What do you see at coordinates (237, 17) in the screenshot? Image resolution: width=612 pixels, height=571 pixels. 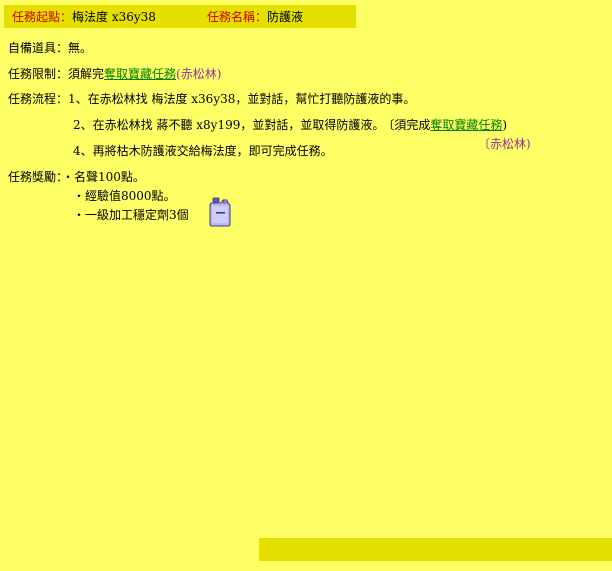 I see `quest-name-label: 任務名稱：` at bounding box center [237, 17].